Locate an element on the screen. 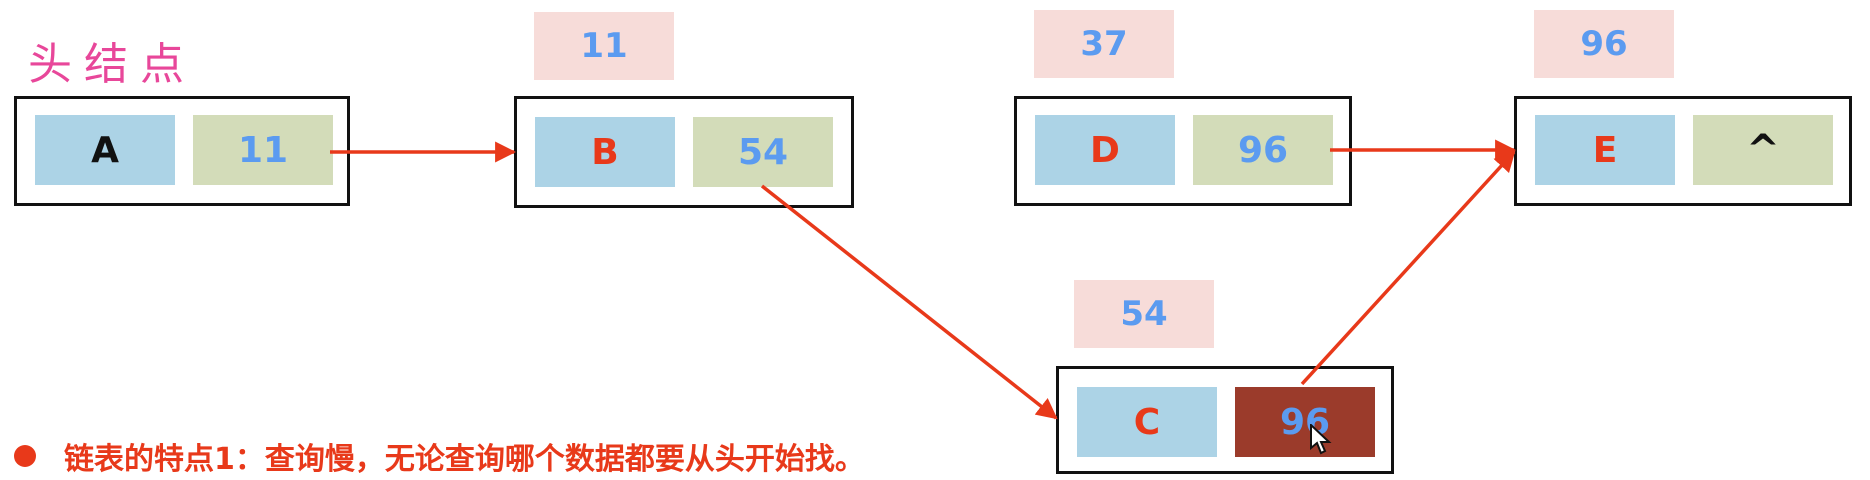 The width and height of the screenshot is (1870, 480). caption: 链表的特点1：查询慢，无论查询哪个数据都要从头开始找。 is located at coordinates (439, 456).